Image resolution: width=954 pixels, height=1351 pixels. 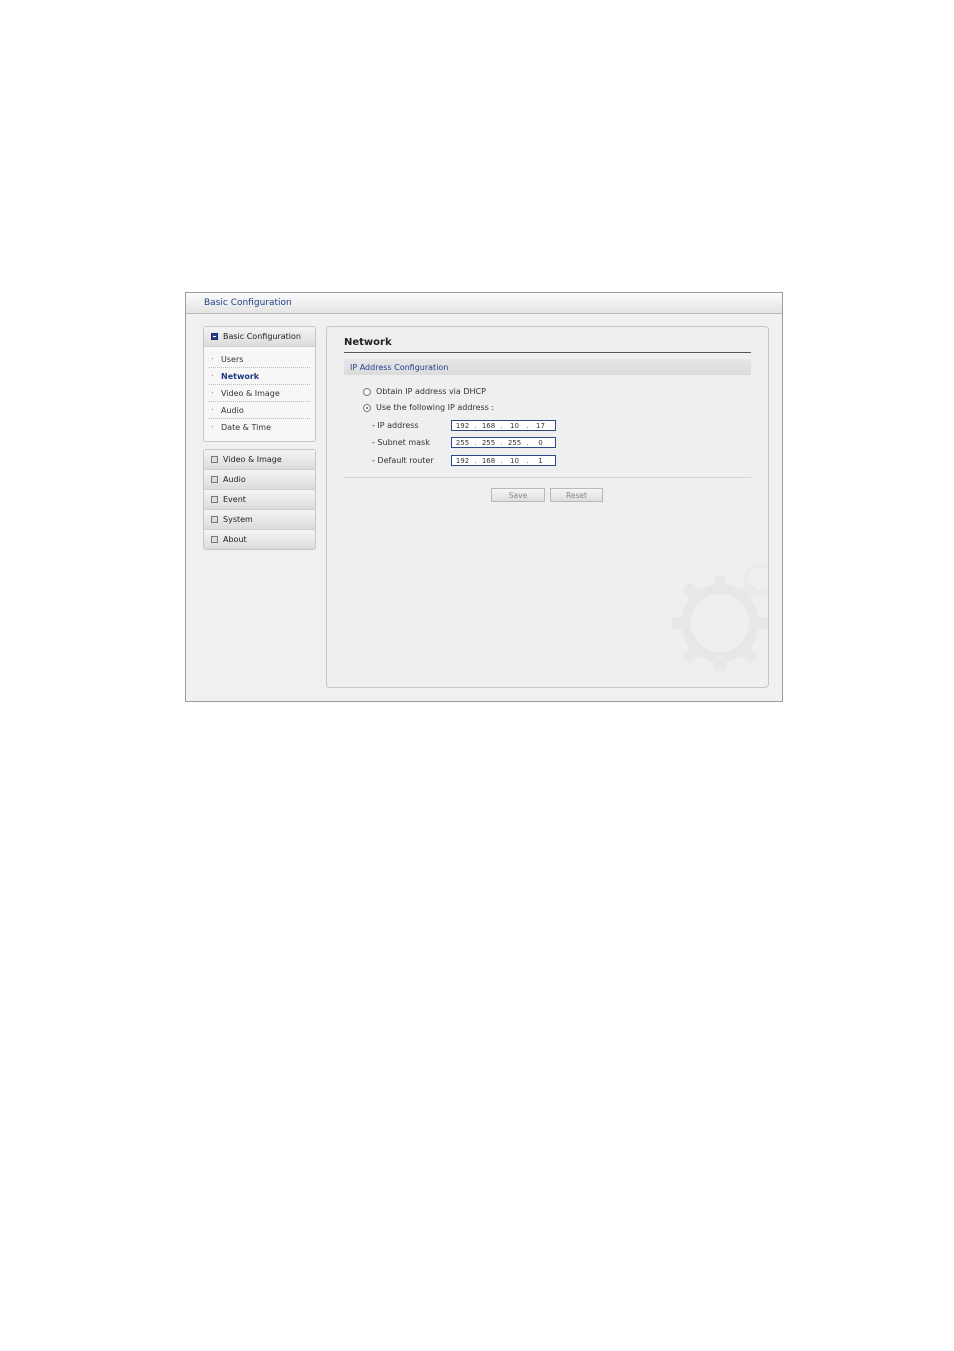 I want to click on sidebar-item-label: Network, so click(x=240, y=376).